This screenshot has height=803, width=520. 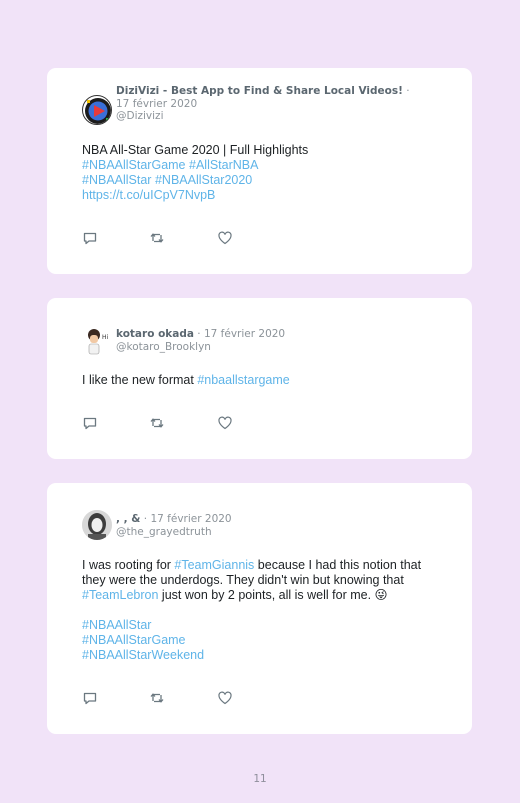 I want to click on page-number: 11, so click(x=260, y=779).